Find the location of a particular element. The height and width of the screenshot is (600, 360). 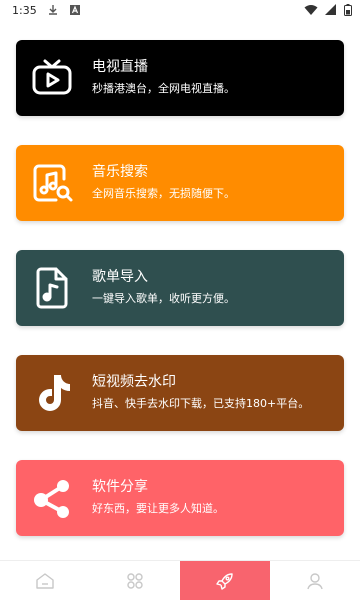

nav-apps is located at coordinates (135, 580).